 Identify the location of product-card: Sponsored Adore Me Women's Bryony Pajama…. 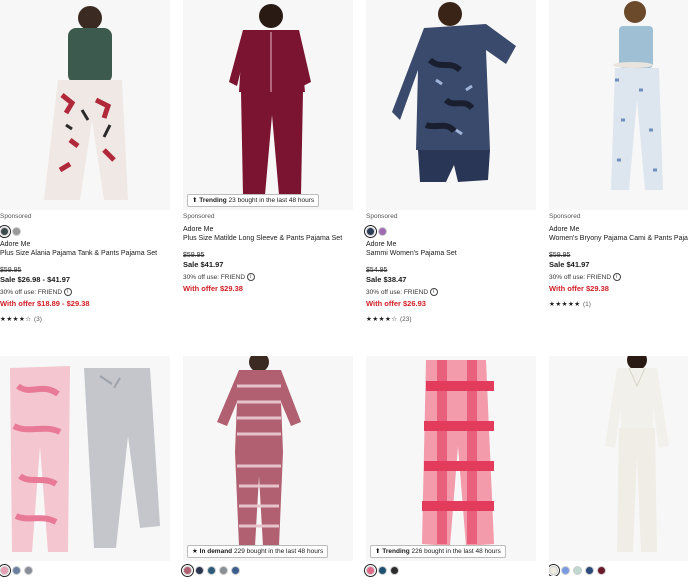
(618, 154).